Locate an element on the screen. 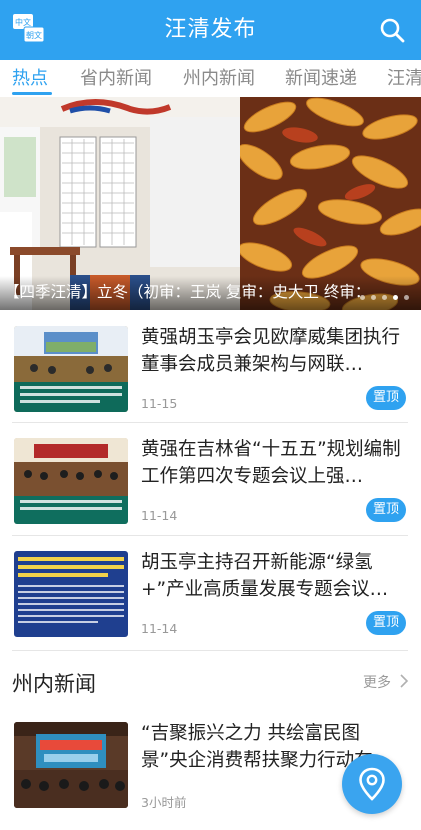  tab-hot: 热点 is located at coordinates (30, 77).